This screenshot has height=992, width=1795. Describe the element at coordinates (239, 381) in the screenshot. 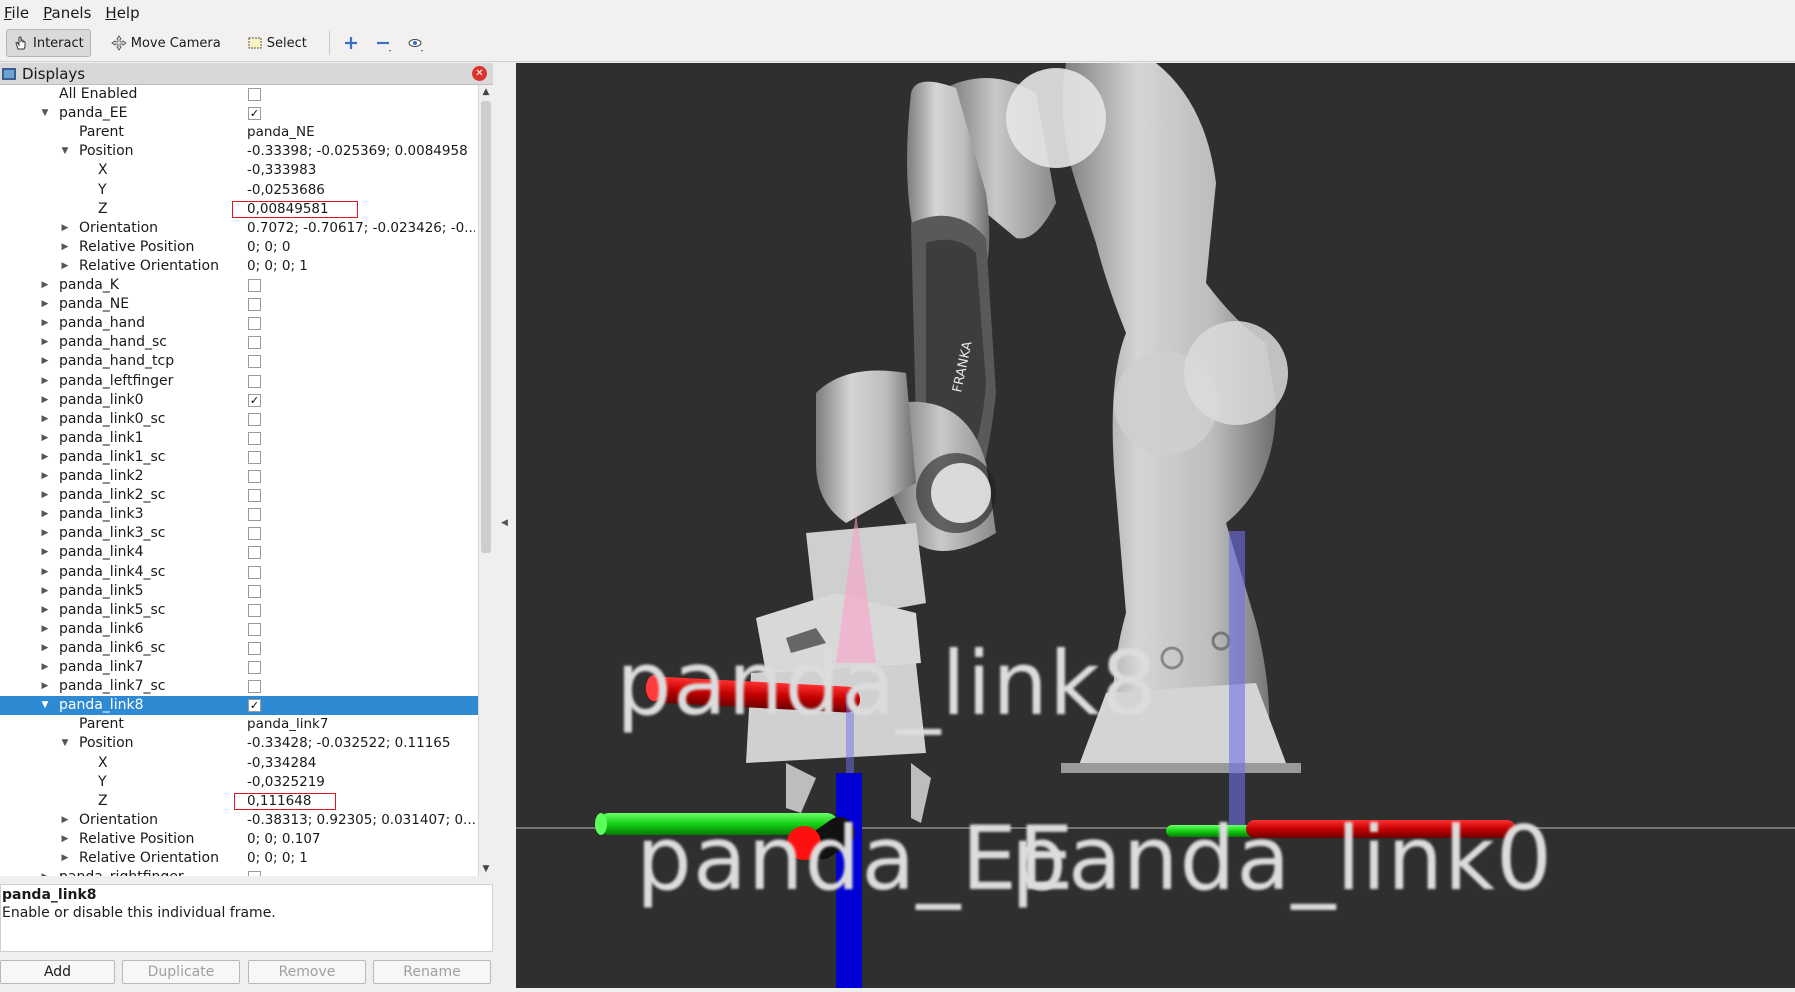

I see `tree-row: ▶ panda_leftfinger` at that location.